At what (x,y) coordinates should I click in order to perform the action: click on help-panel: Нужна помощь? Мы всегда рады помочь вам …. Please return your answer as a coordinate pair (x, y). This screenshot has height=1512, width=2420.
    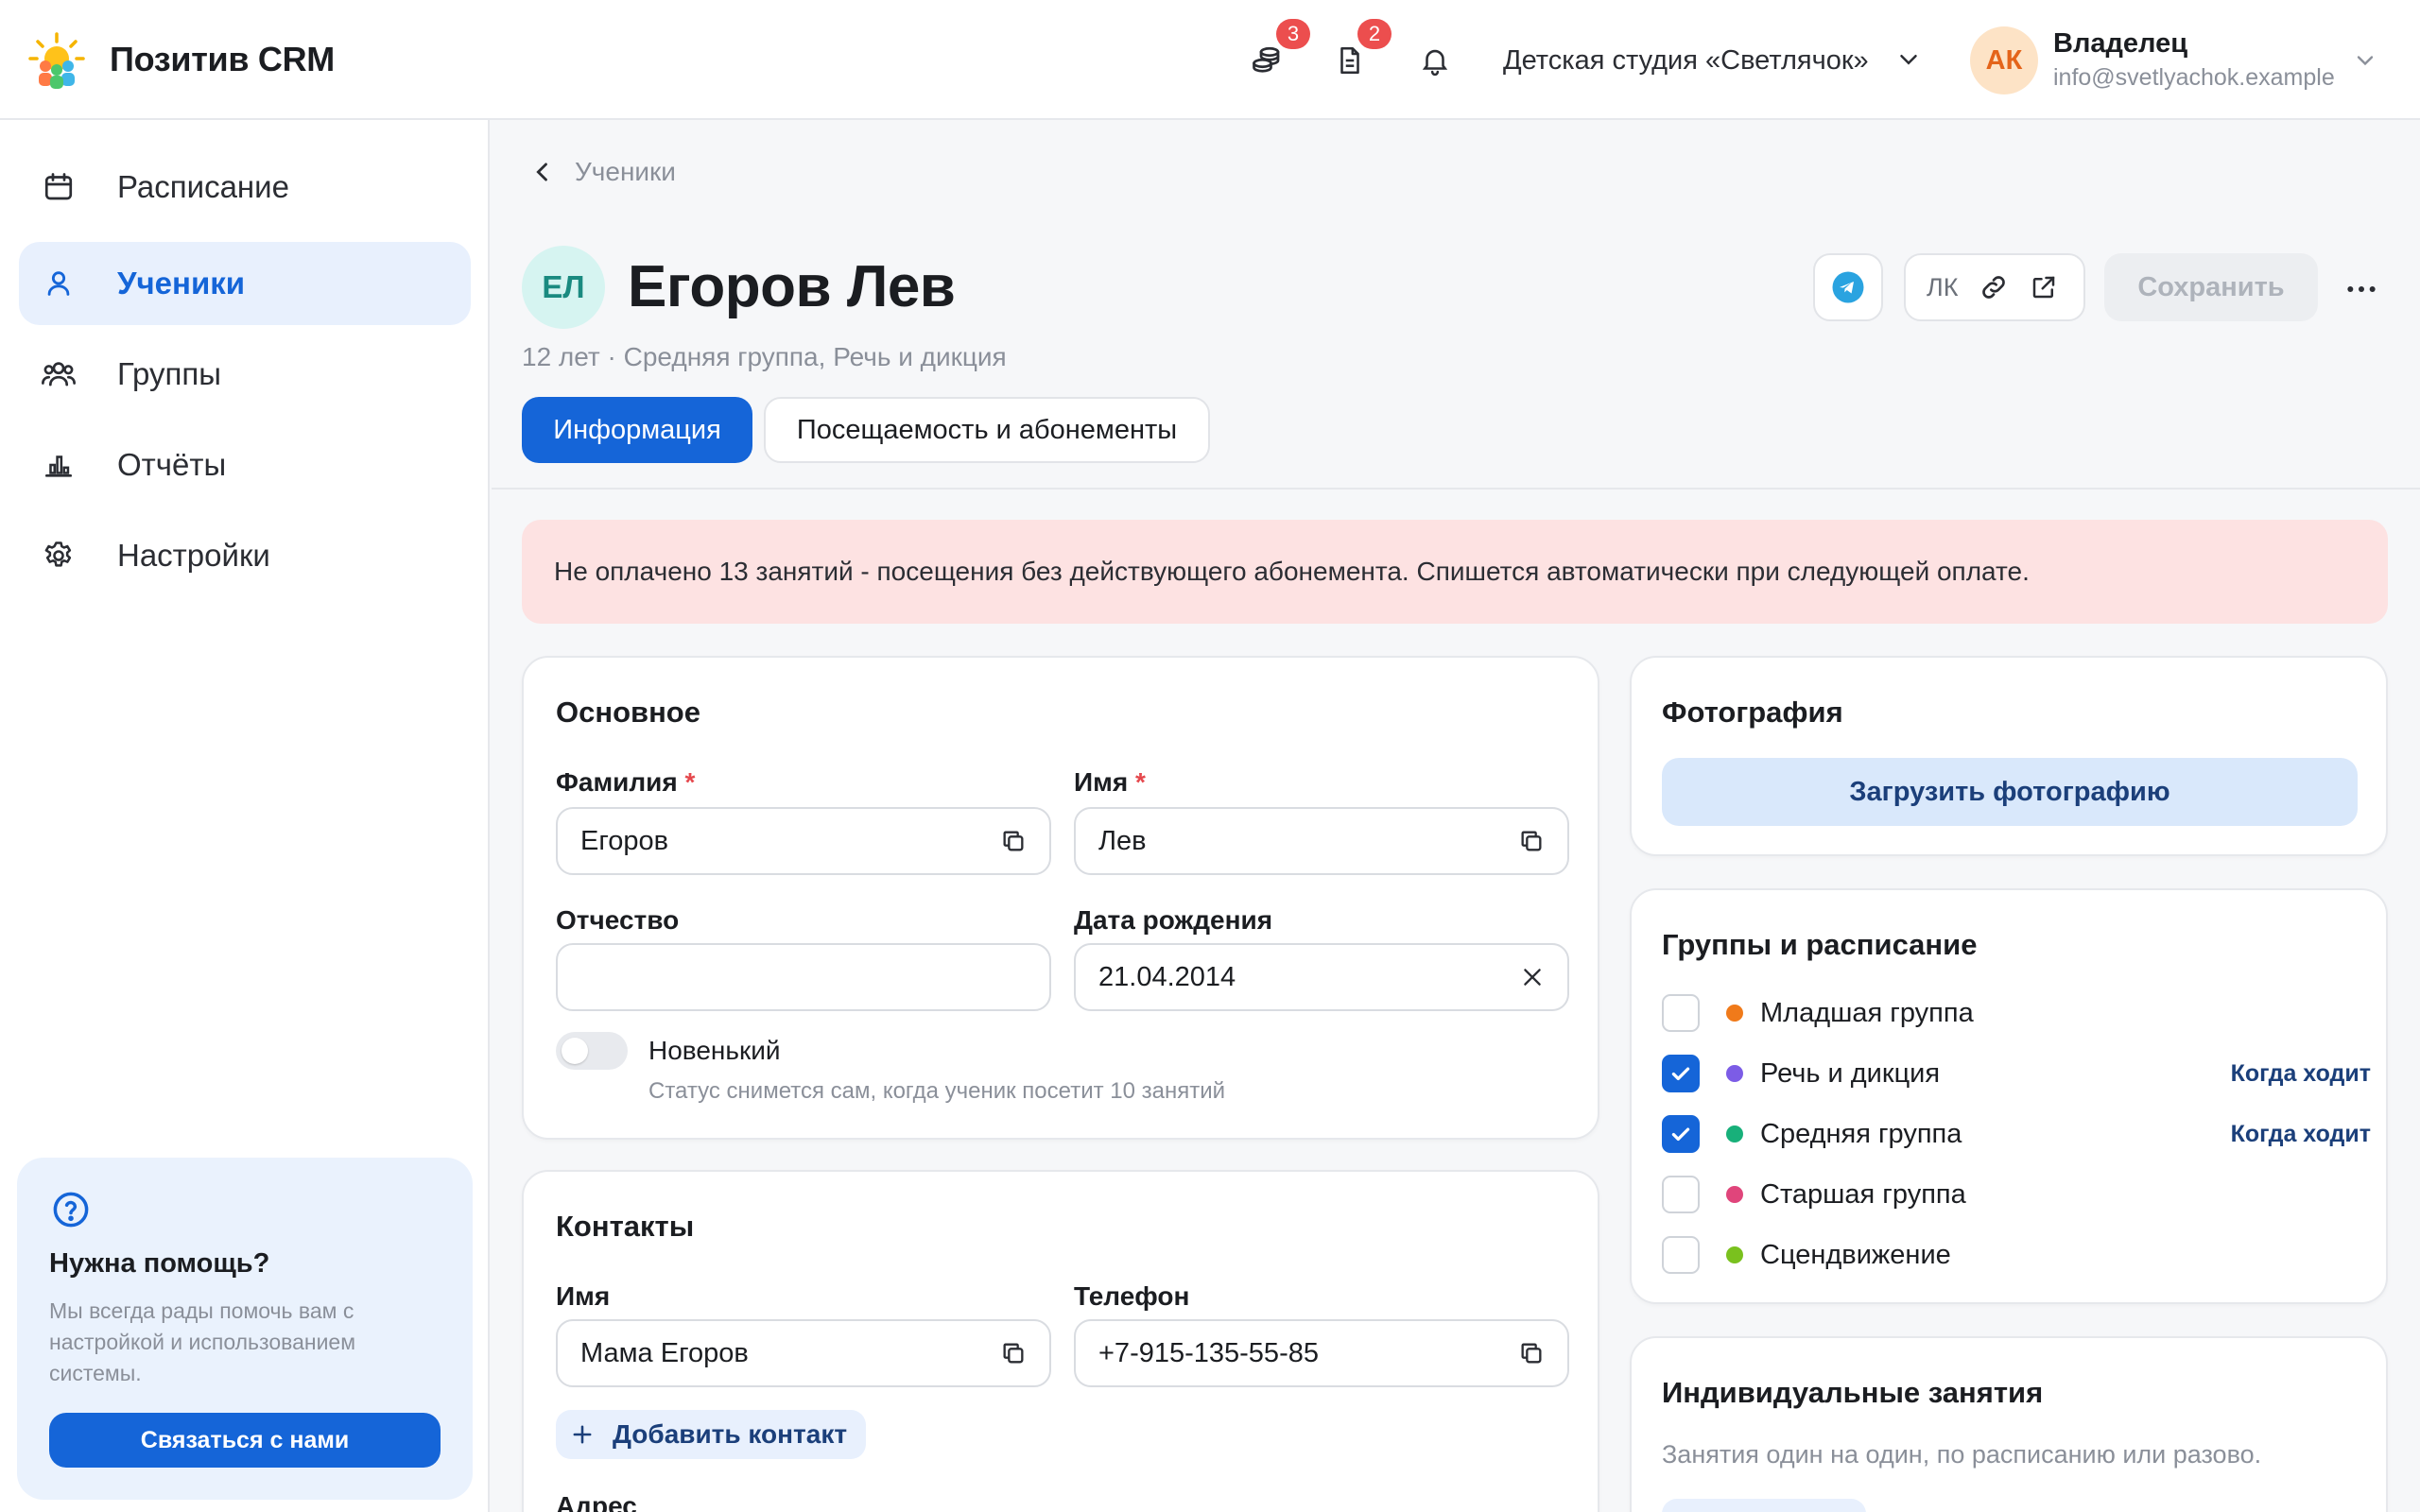
    Looking at the image, I should click on (245, 1329).